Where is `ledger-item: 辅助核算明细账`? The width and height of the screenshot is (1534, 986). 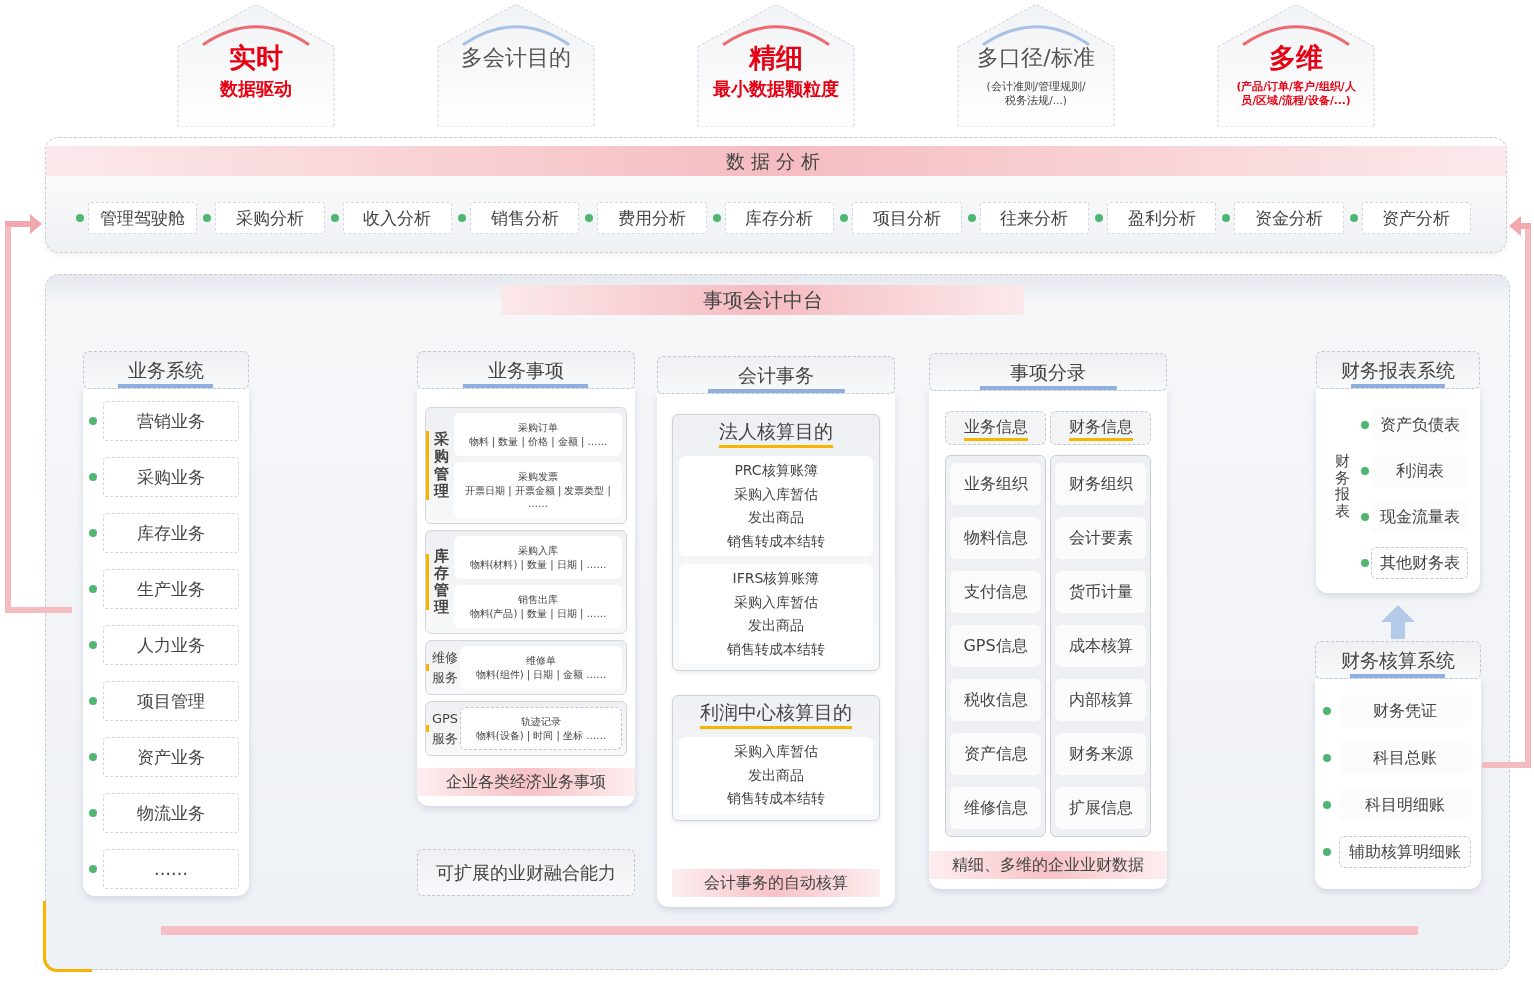
ledger-item: 辅助核算明细账 is located at coordinates (1405, 852).